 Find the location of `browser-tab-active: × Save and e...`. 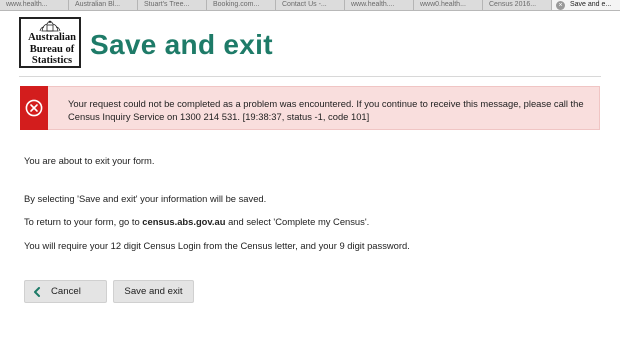

browser-tab-active: × Save and e... is located at coordinates (586, 5).